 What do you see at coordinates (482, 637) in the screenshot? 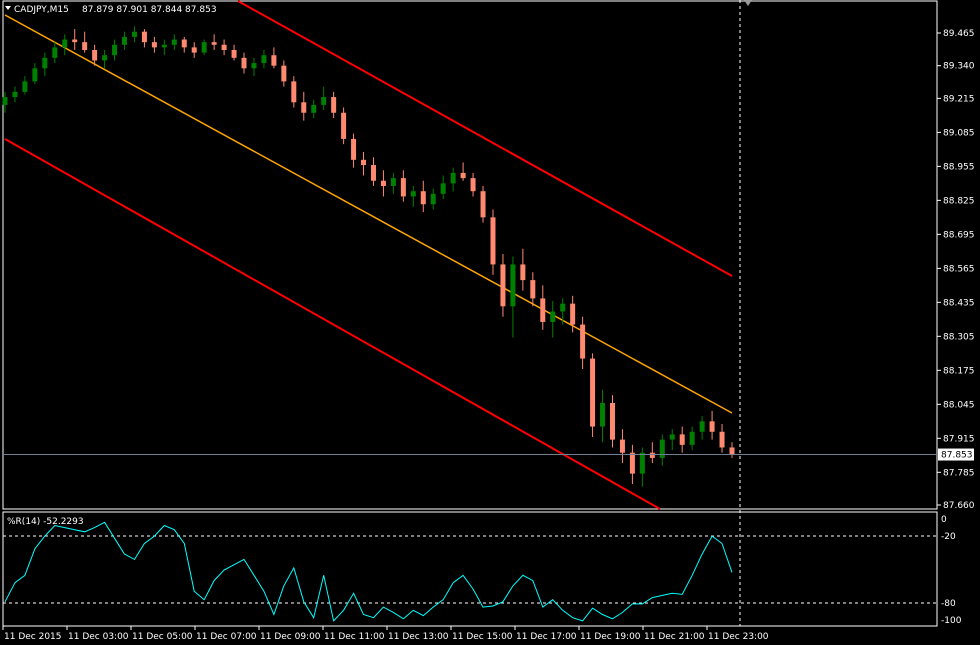
I see `time-tick-label: 11 Dec 15:00` at bounding box center [482, 637].